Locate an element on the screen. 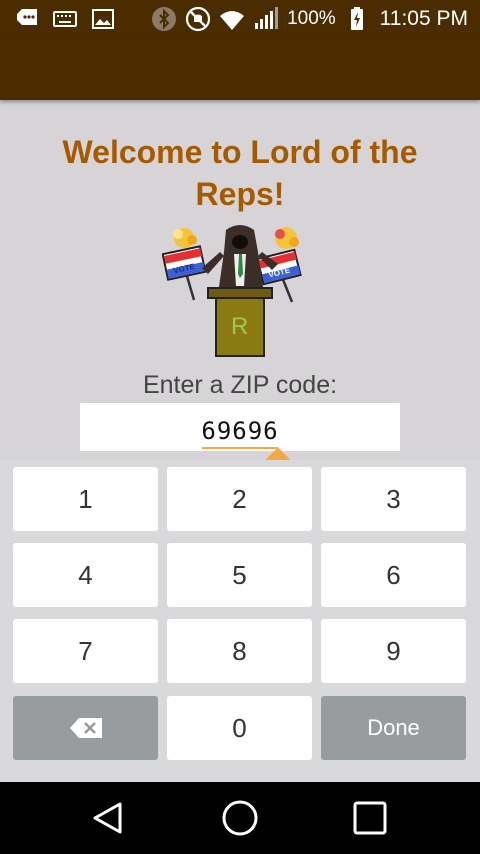  key-9: 9 is located at coordinates (393, 651).